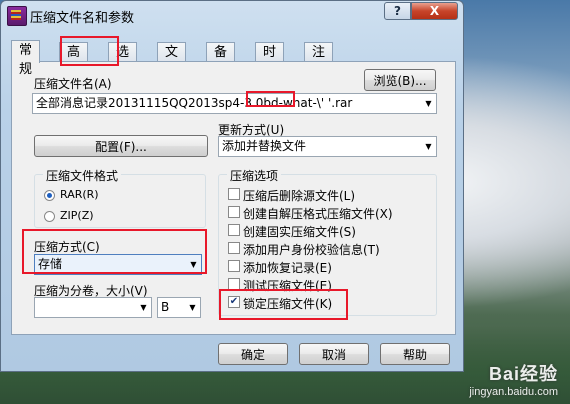 The width and height of the screenshot is (570, 404). Describe the element at coordinates (299, 231) in the screenshot. I see `solid-label: 创建固实压缩文件(S)` at that location.